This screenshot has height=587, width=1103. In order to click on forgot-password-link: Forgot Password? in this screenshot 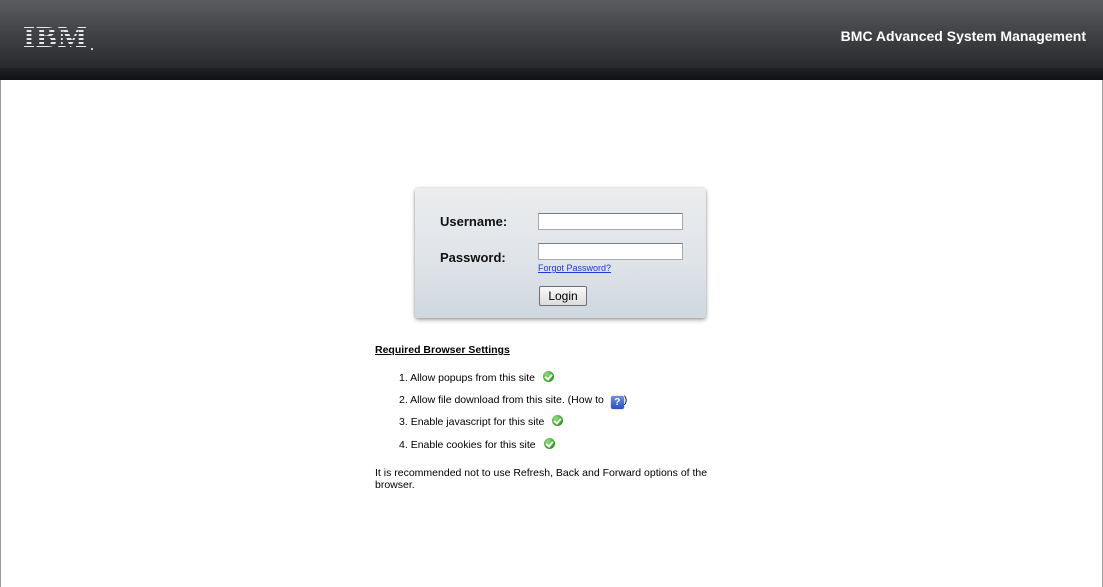, I will do `click(574, 268)`.